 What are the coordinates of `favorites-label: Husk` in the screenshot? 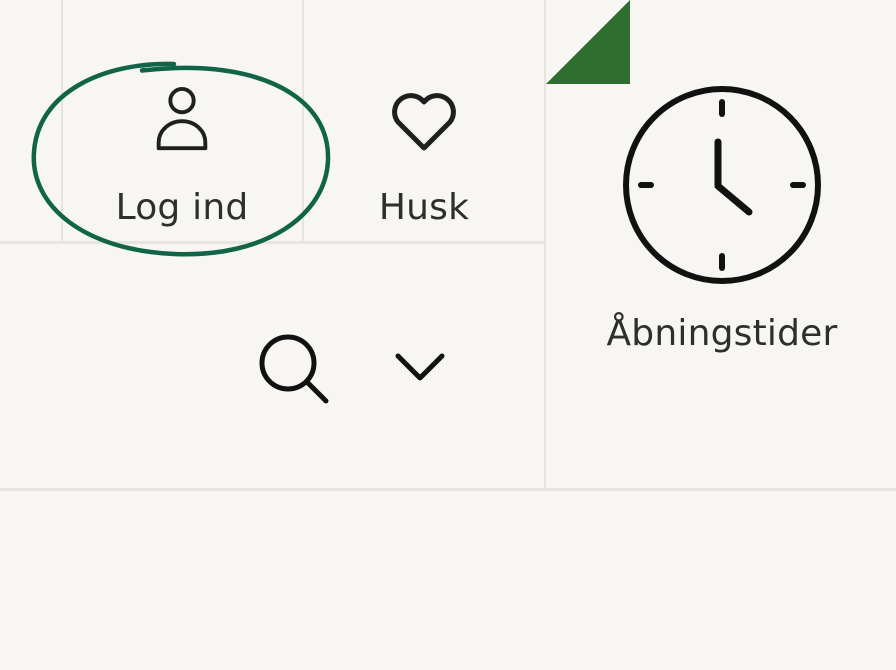 It's located at (424, 207).